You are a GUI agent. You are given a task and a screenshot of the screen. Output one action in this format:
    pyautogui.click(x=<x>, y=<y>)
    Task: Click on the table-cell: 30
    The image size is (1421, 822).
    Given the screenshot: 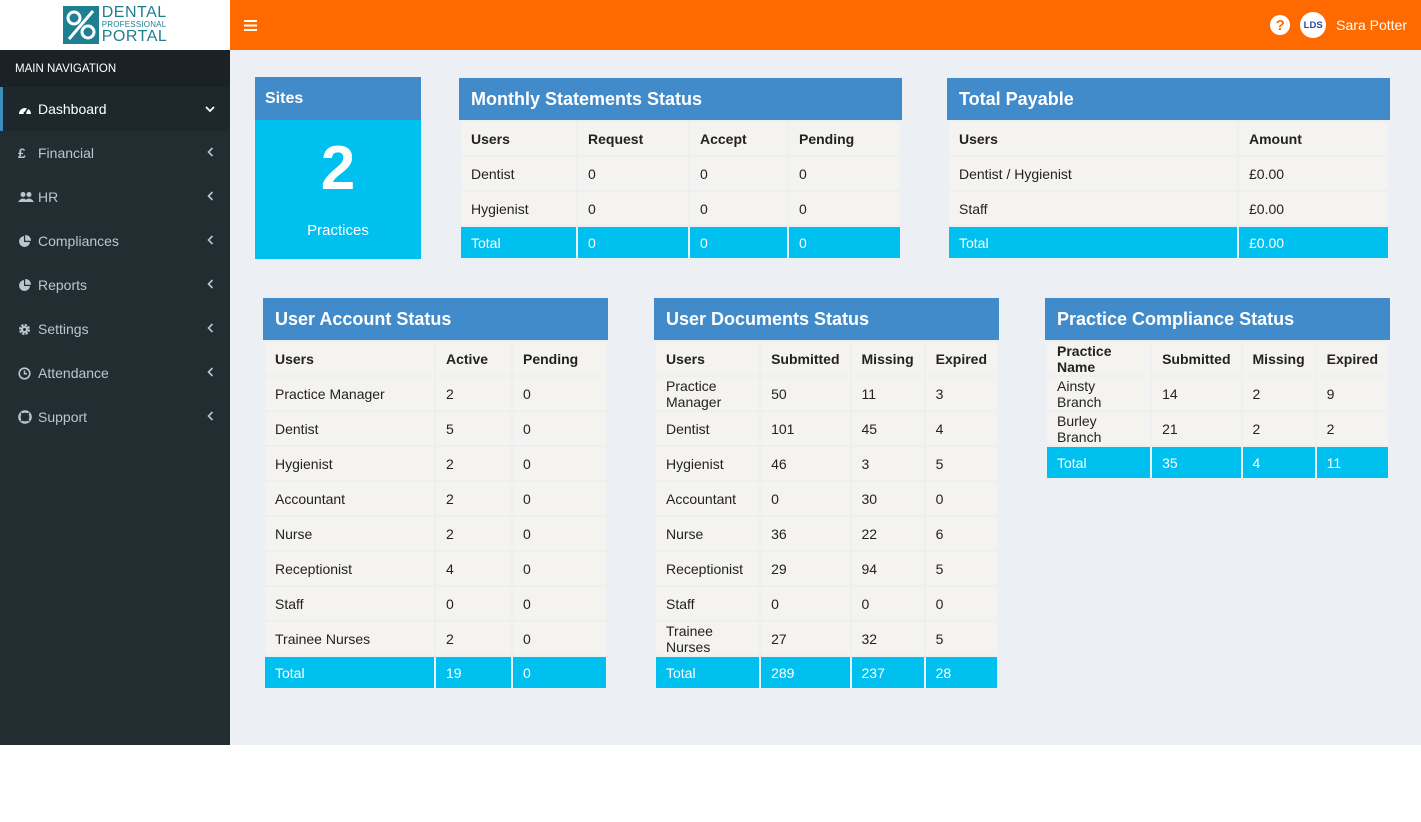 What is the action you would take?
    pyautogui.click(x=887, y=498)
    